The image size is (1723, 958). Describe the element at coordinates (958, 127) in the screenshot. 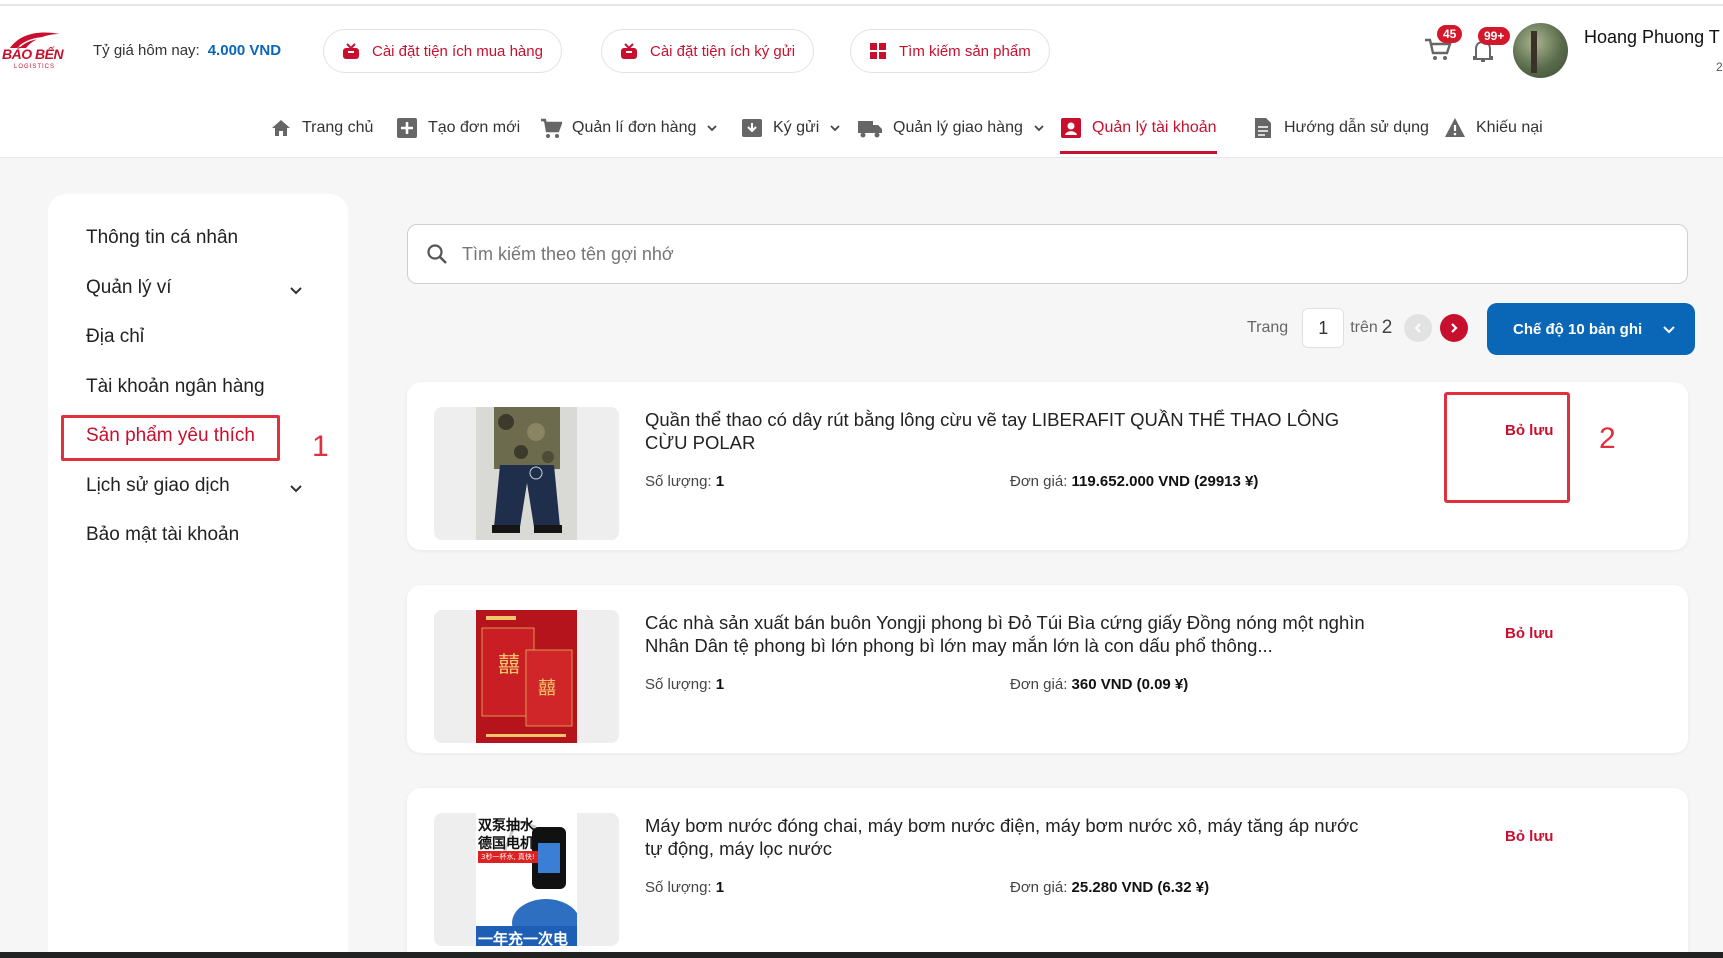

I see `nav-delivery-management-label: Quản lý giao hàng` at that location.